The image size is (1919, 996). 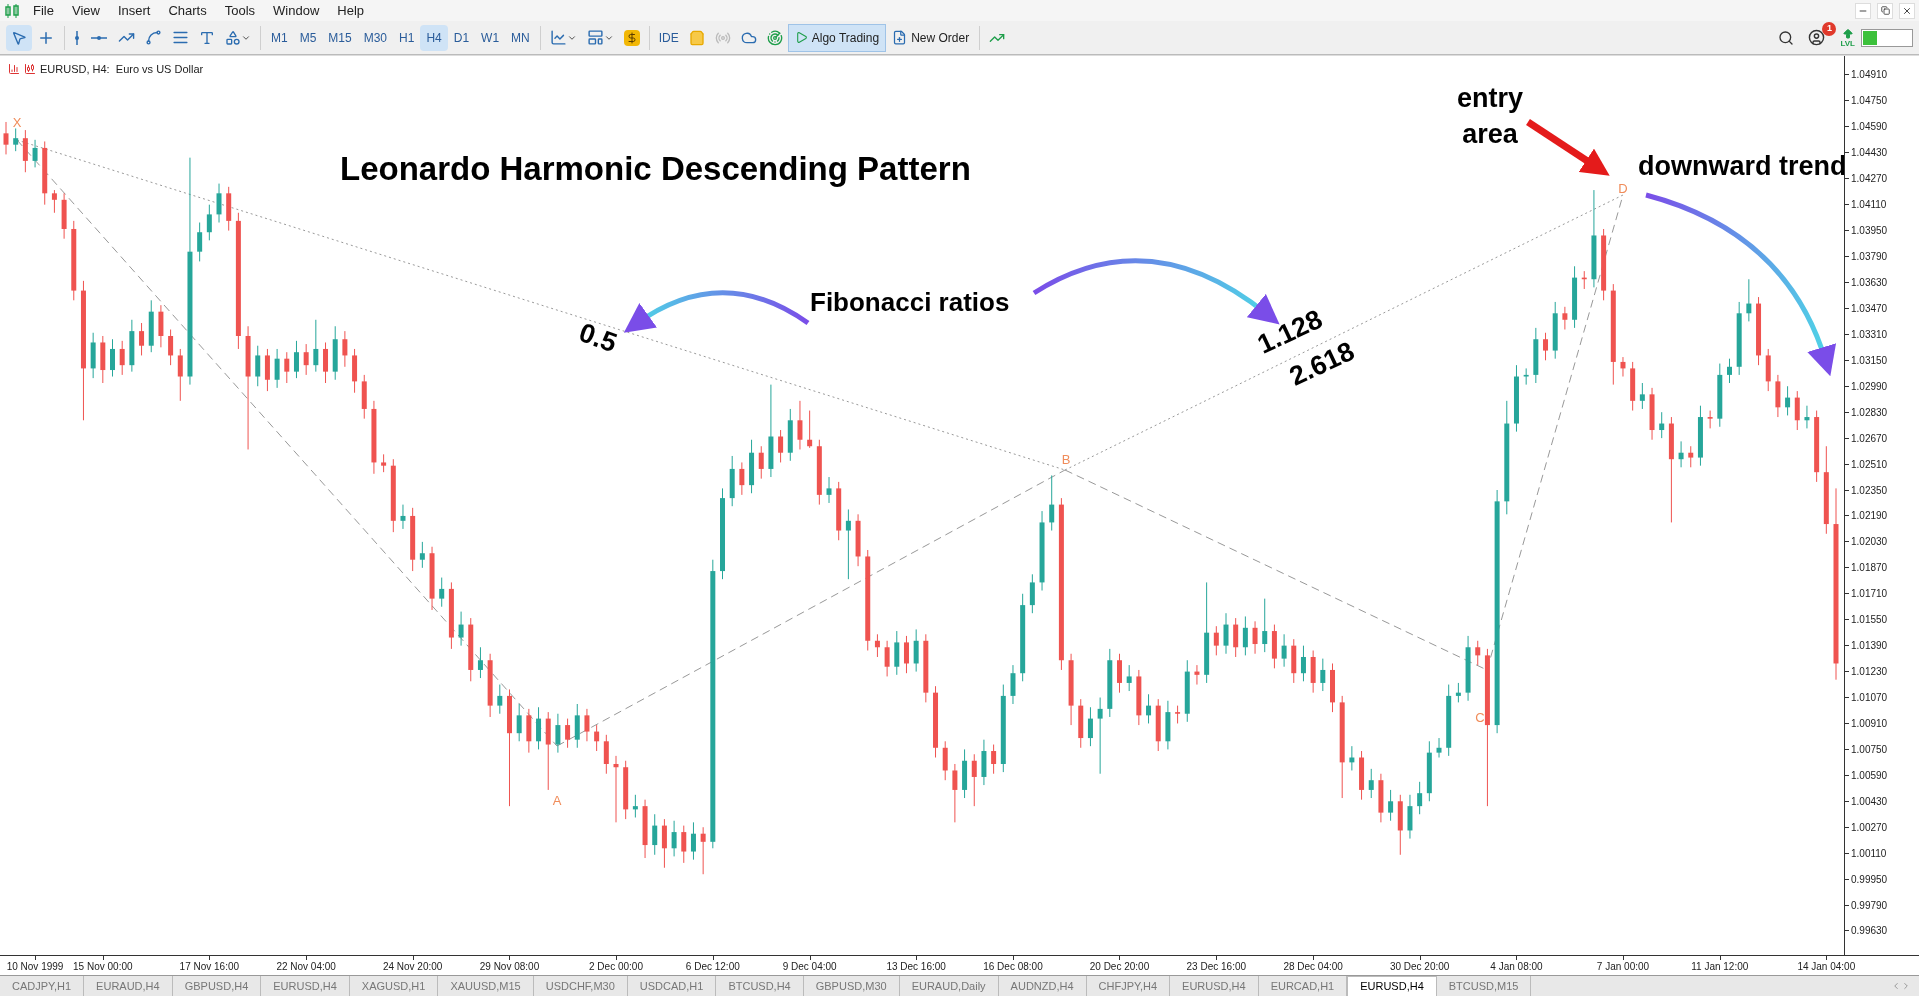 What do you see at coordinates (412, 967) in the screenshot?
I see `time-label: 24 Nov 20:00` at bounding box center [412, 967].